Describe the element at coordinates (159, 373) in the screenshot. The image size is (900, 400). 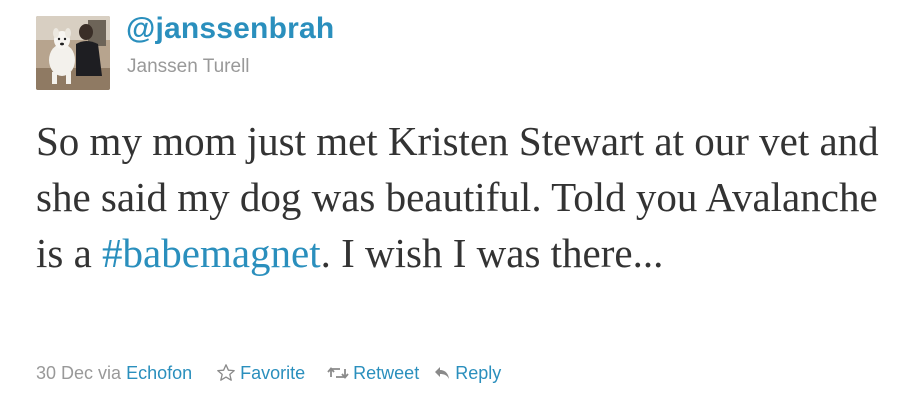
I see `source-link: Echofon` at that location.